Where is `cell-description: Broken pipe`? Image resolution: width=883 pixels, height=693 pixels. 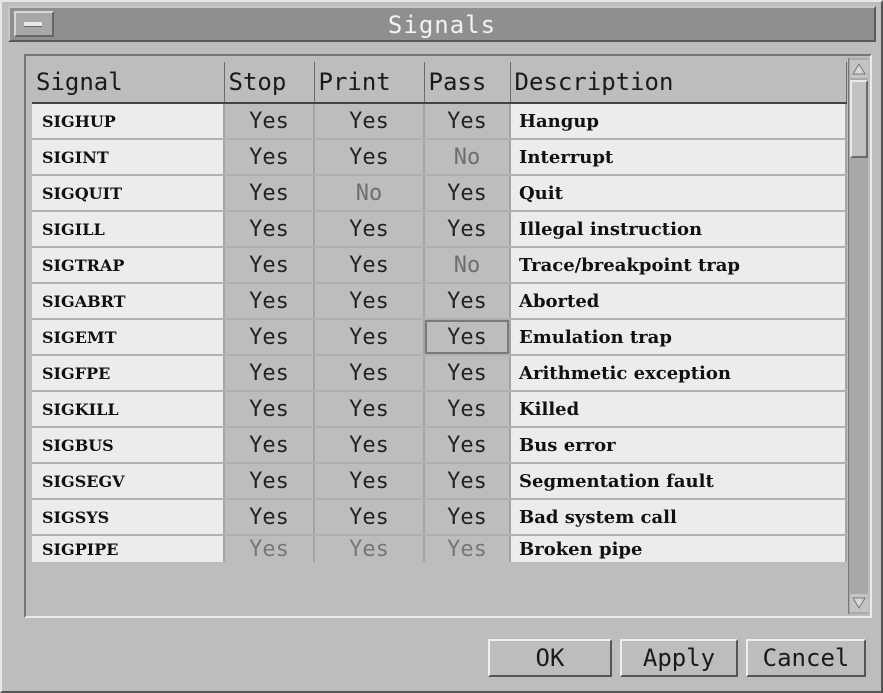
cell-description: Broken pipe is located at coordinates (678, 548).